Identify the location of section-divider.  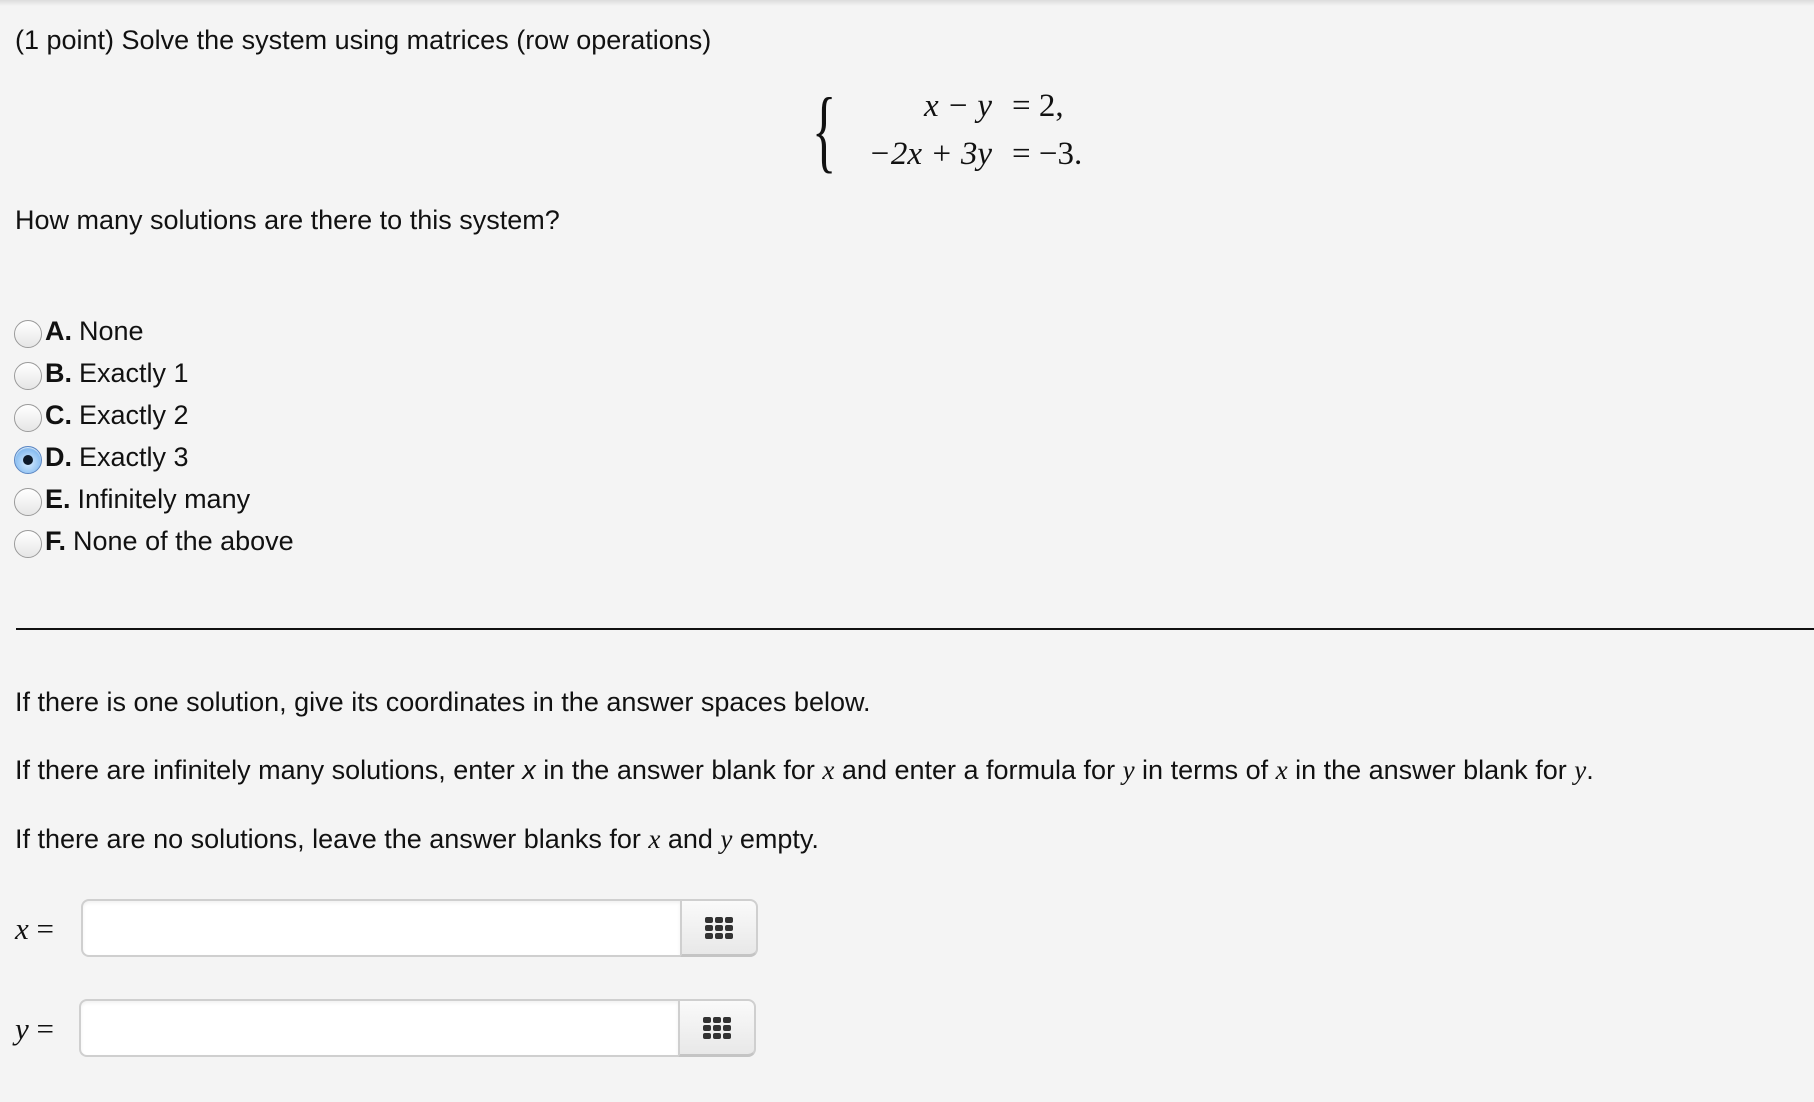
(915, 629).